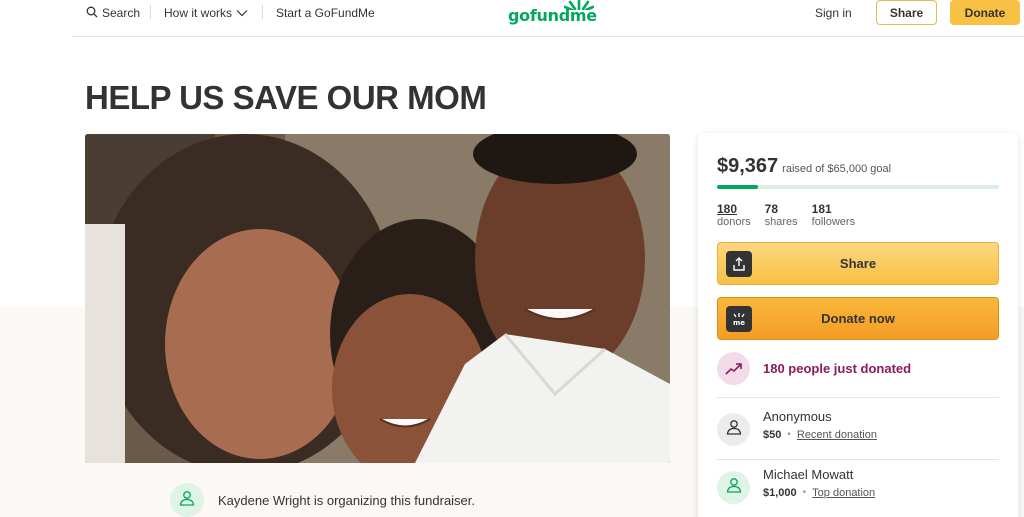 This screenshot has width=1024, height=517. What do you see at coordinates (797, 416) in the screenshot?
I see `donor-name: Anonymous` at bounding box center [797, 416].